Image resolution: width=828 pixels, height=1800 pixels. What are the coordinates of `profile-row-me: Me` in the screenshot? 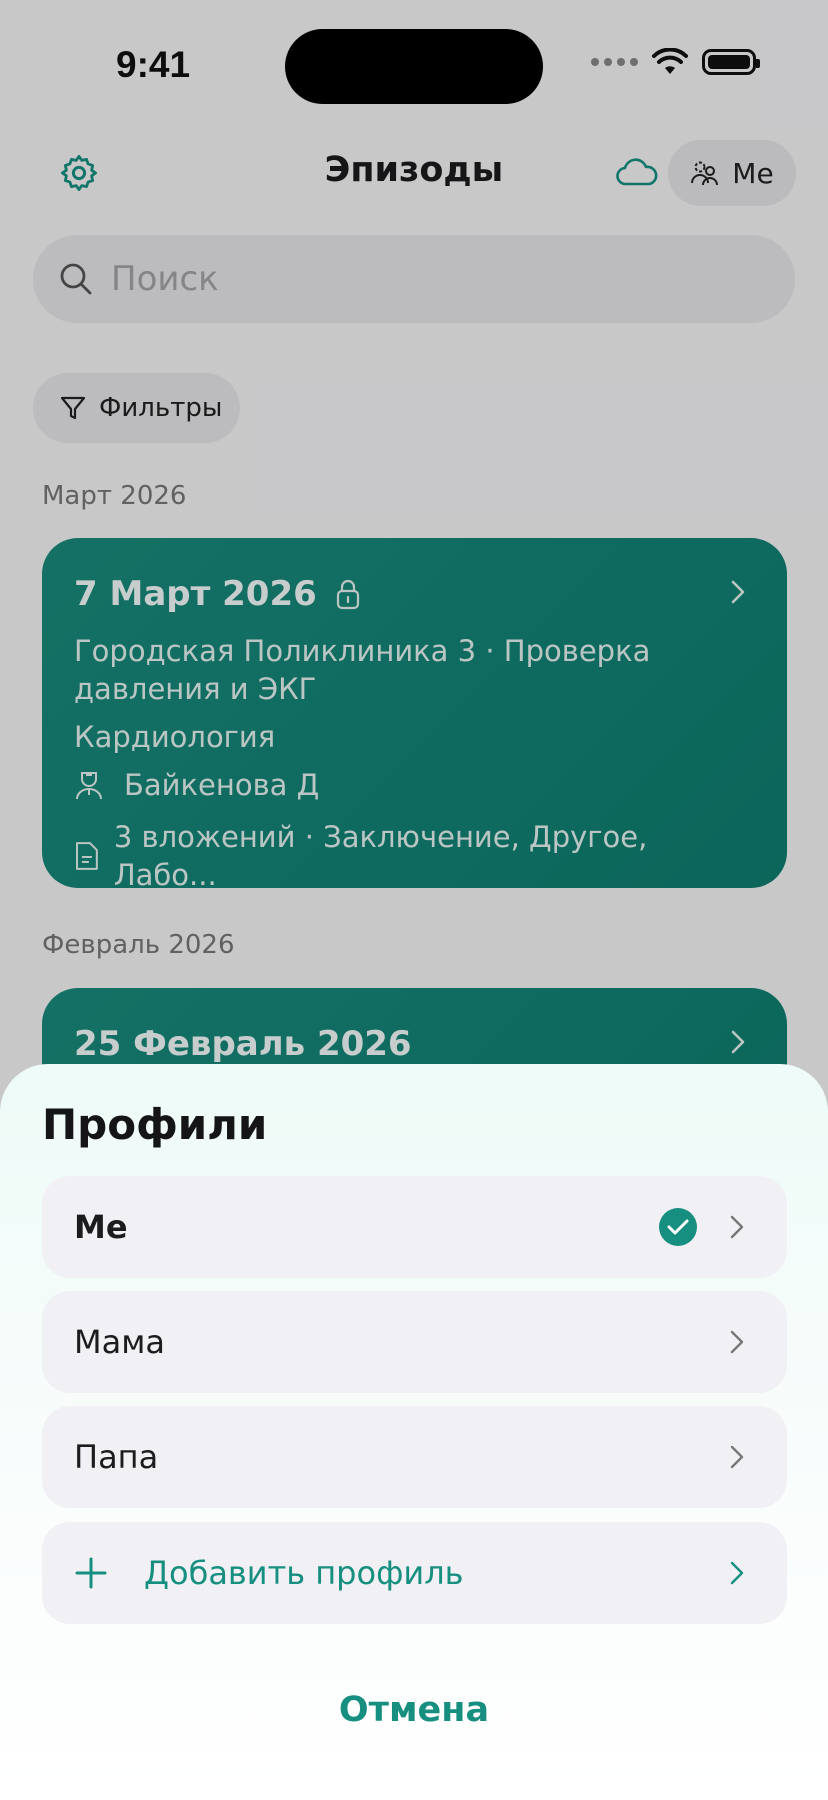 It's located at (414, 1227).